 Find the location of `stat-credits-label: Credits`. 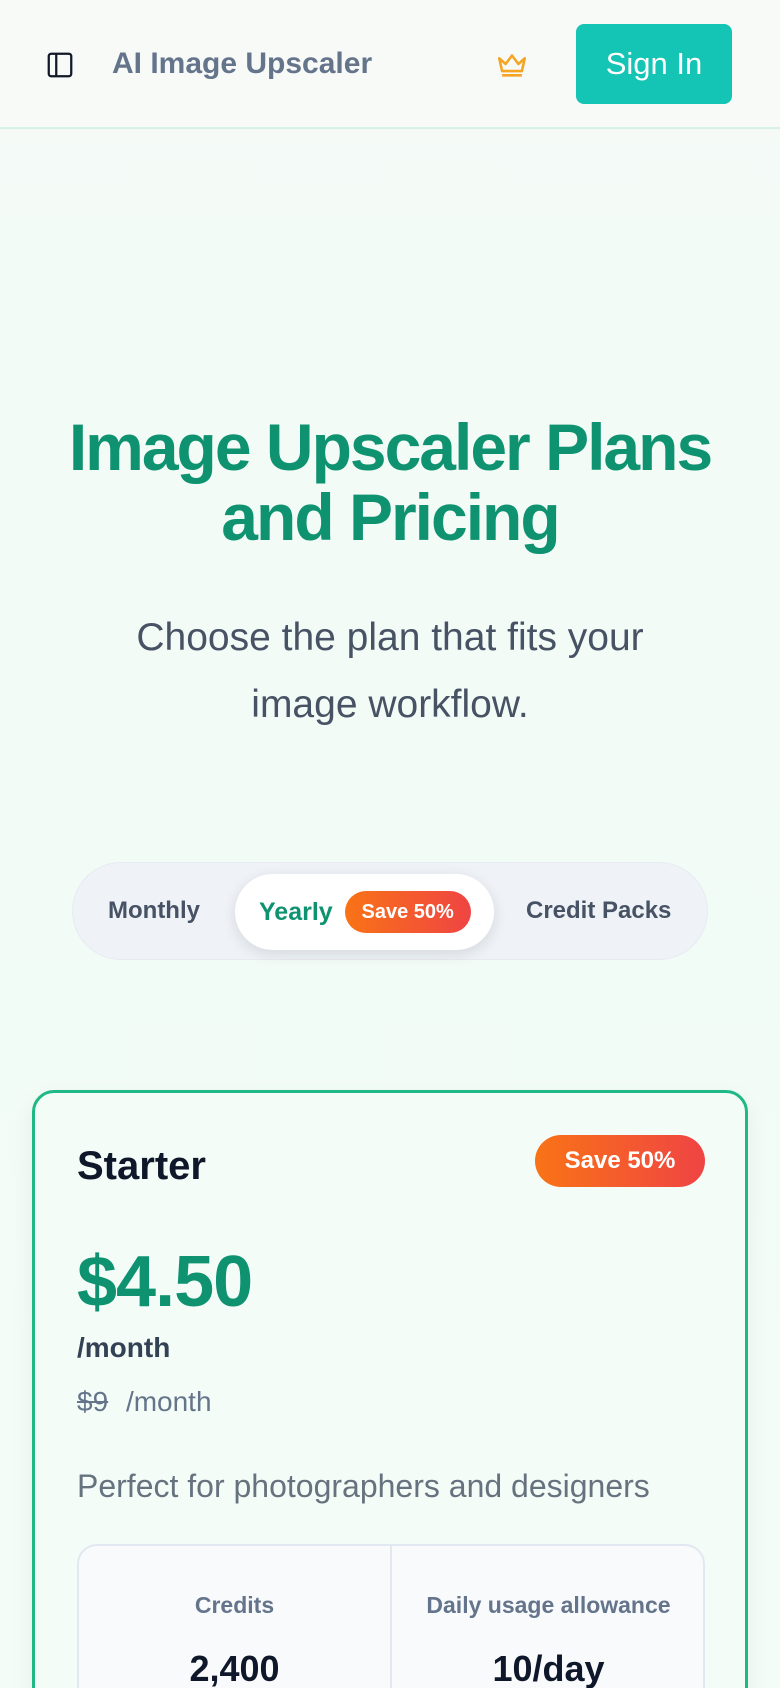

stat-credits-label: Credits is located at coordinates (234, 1605).